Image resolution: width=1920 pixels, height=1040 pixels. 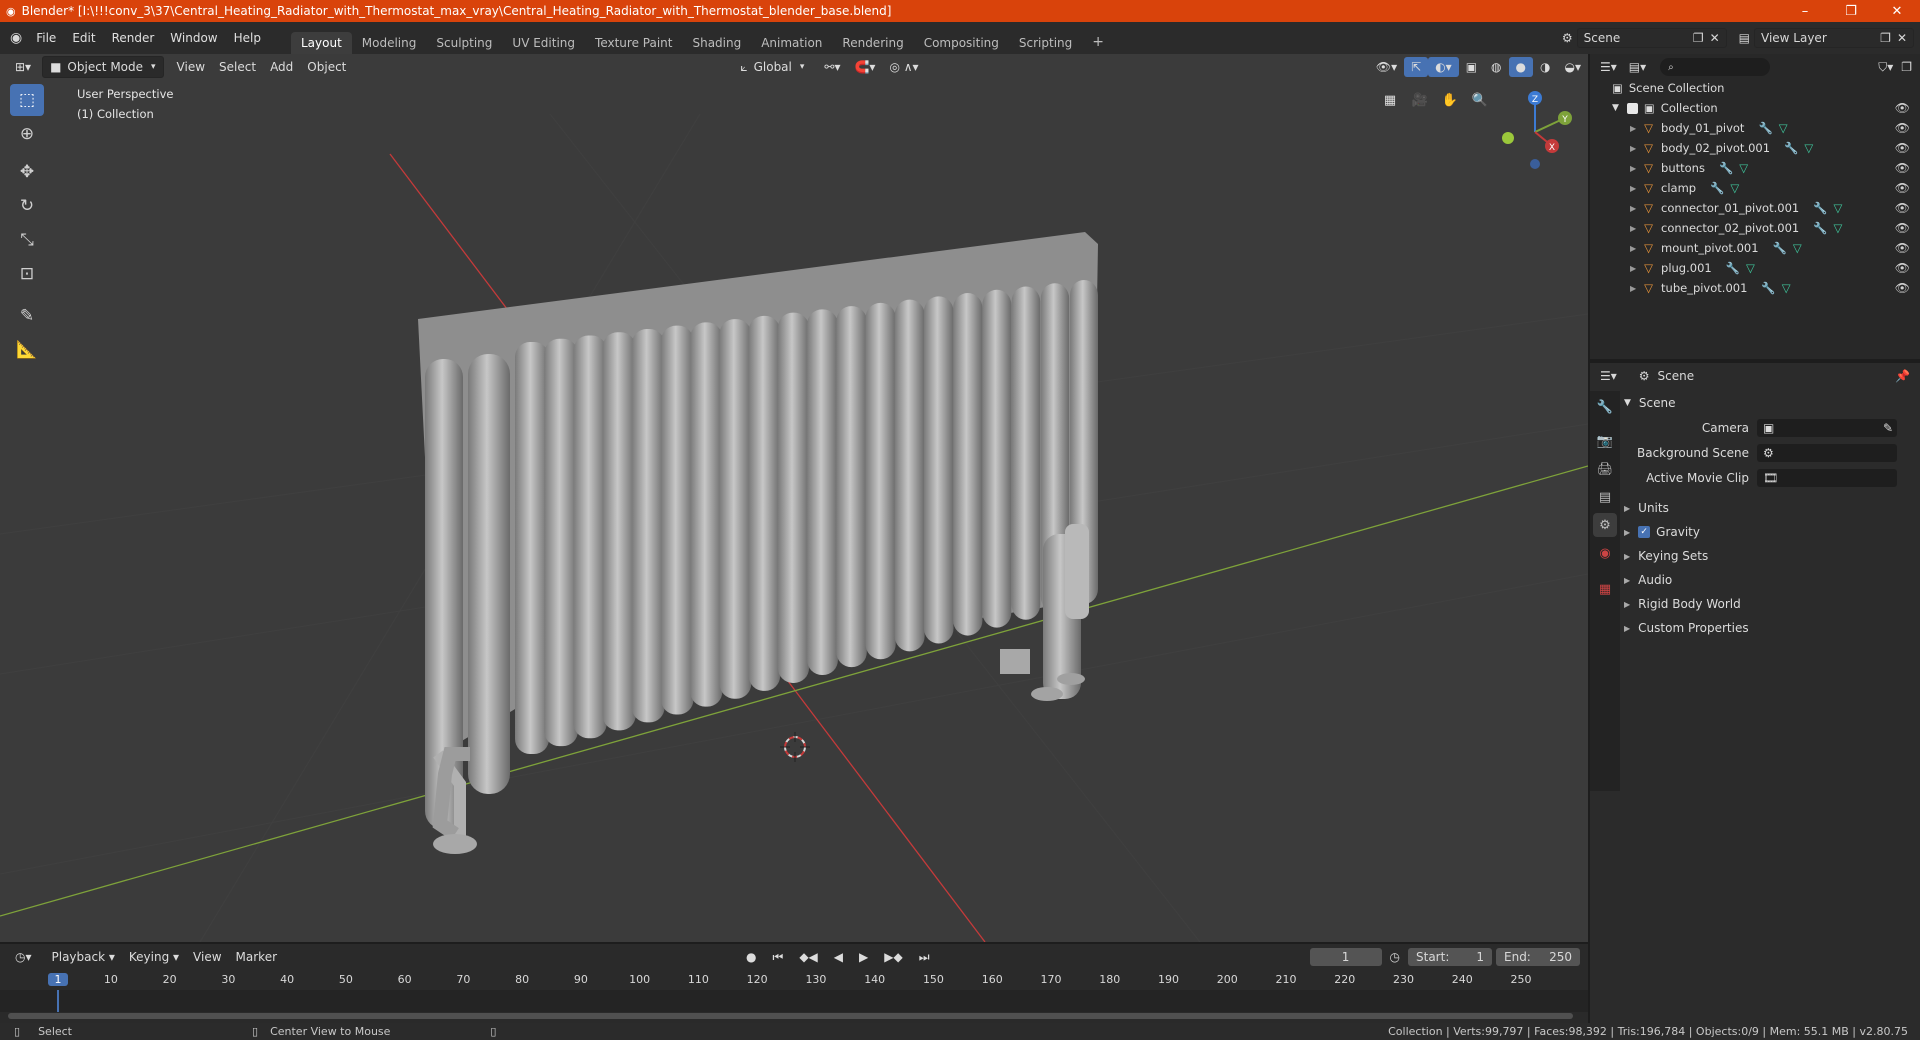 I want to click on view-layer-icon: ▤, so click(x=1744, y=38).